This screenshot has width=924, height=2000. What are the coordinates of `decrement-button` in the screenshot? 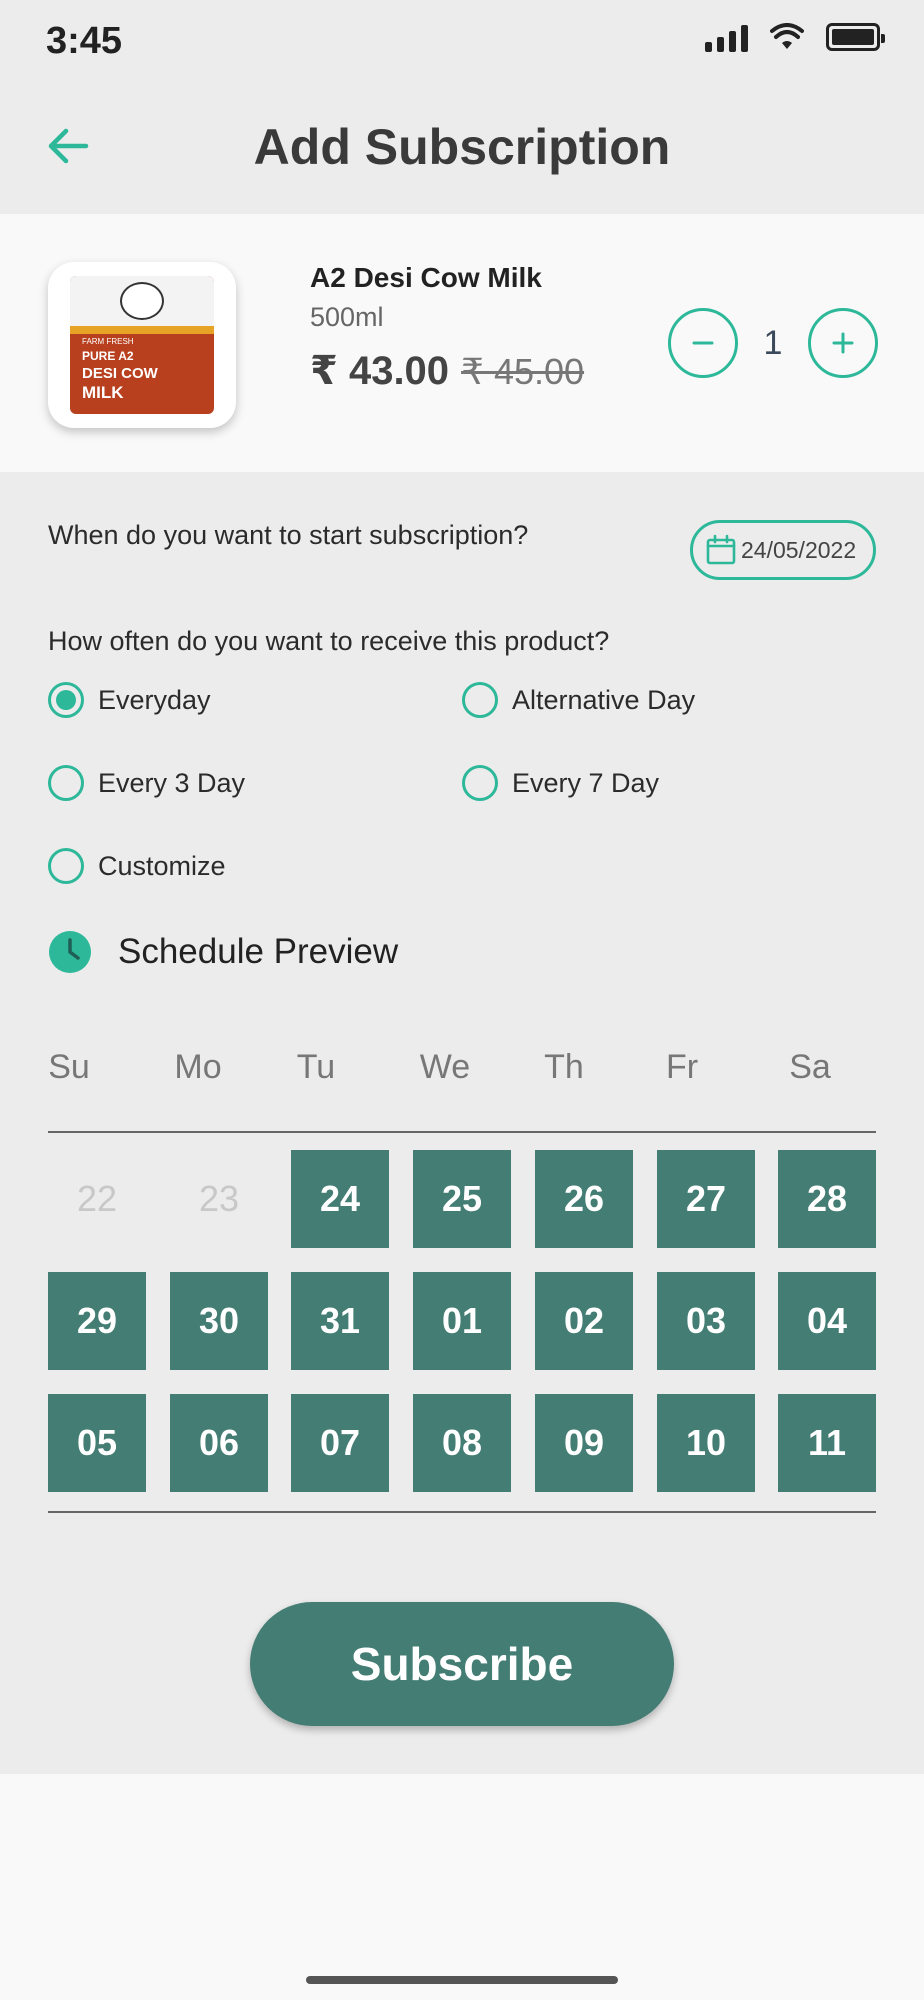 It's located at (703, 343).